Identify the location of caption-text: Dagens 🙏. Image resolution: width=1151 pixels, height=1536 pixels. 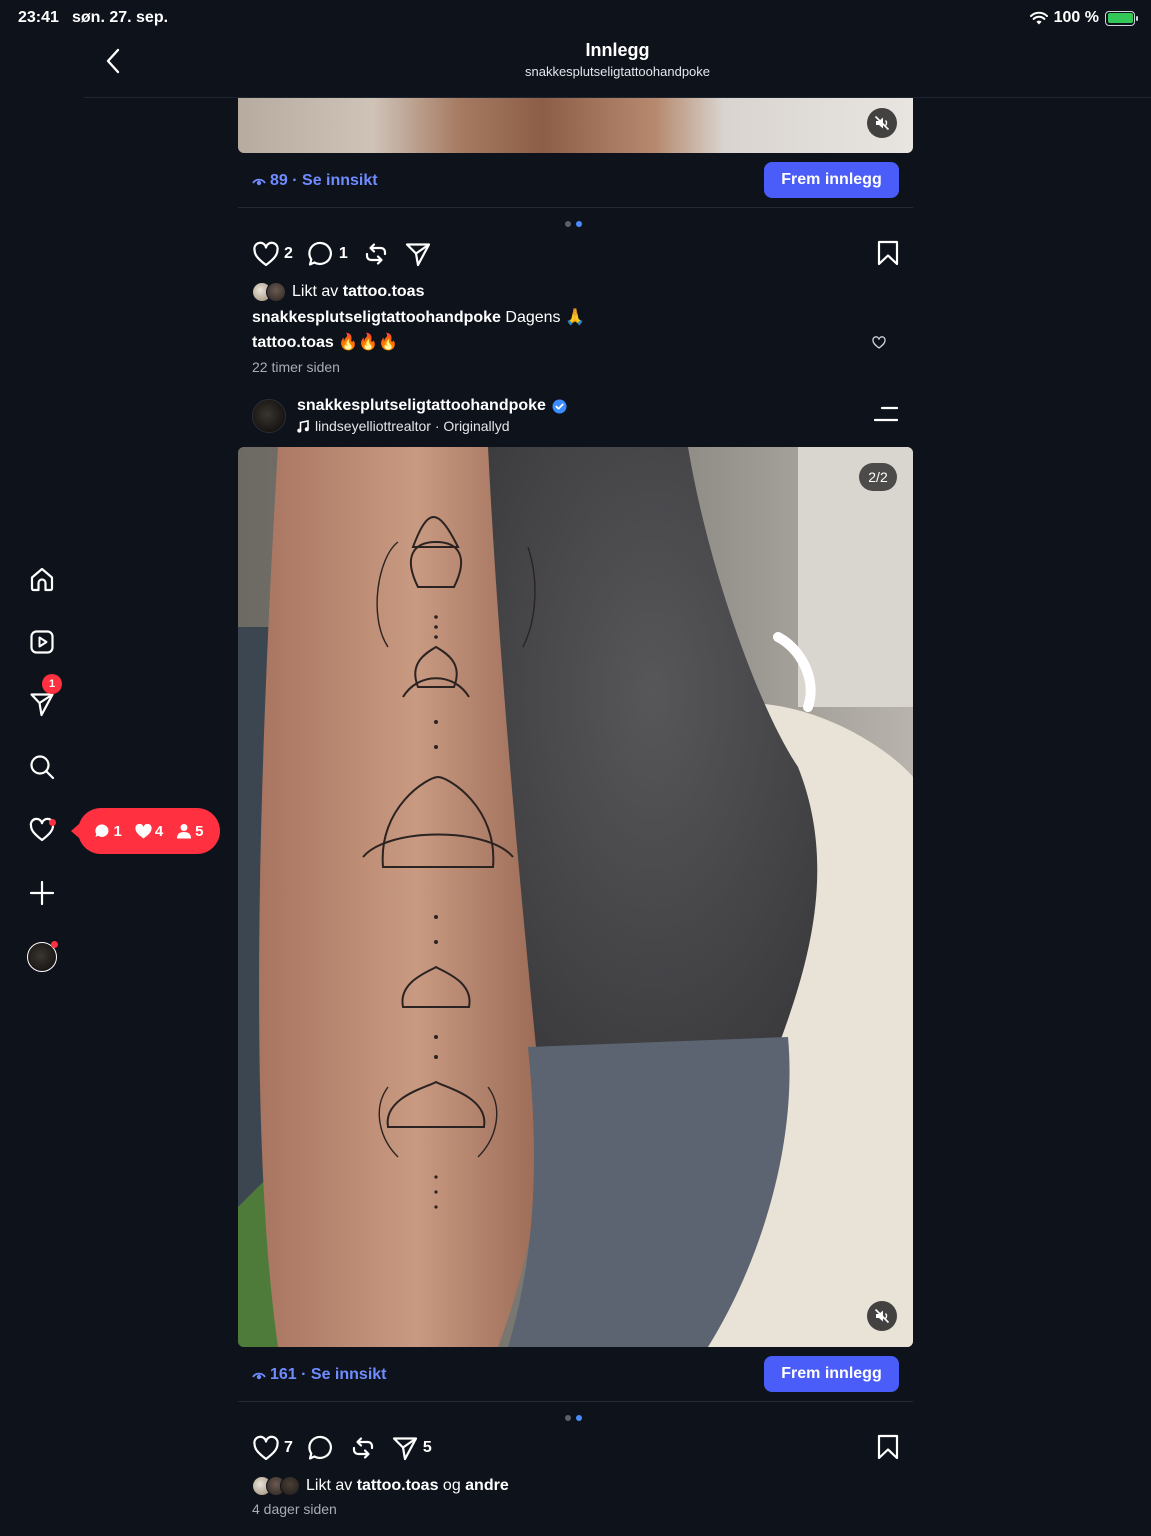
(542, 317).